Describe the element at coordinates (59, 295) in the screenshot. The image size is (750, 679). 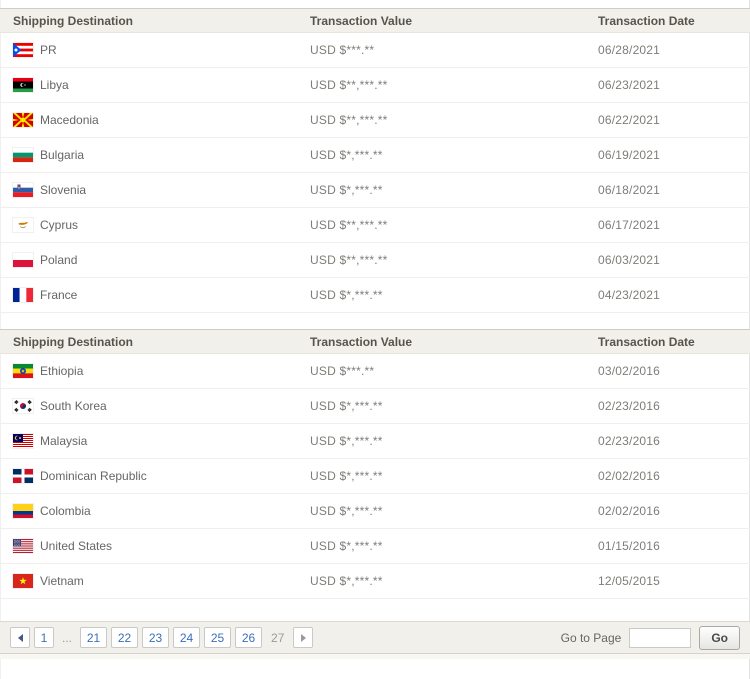
I see `country-label: France` at that location.